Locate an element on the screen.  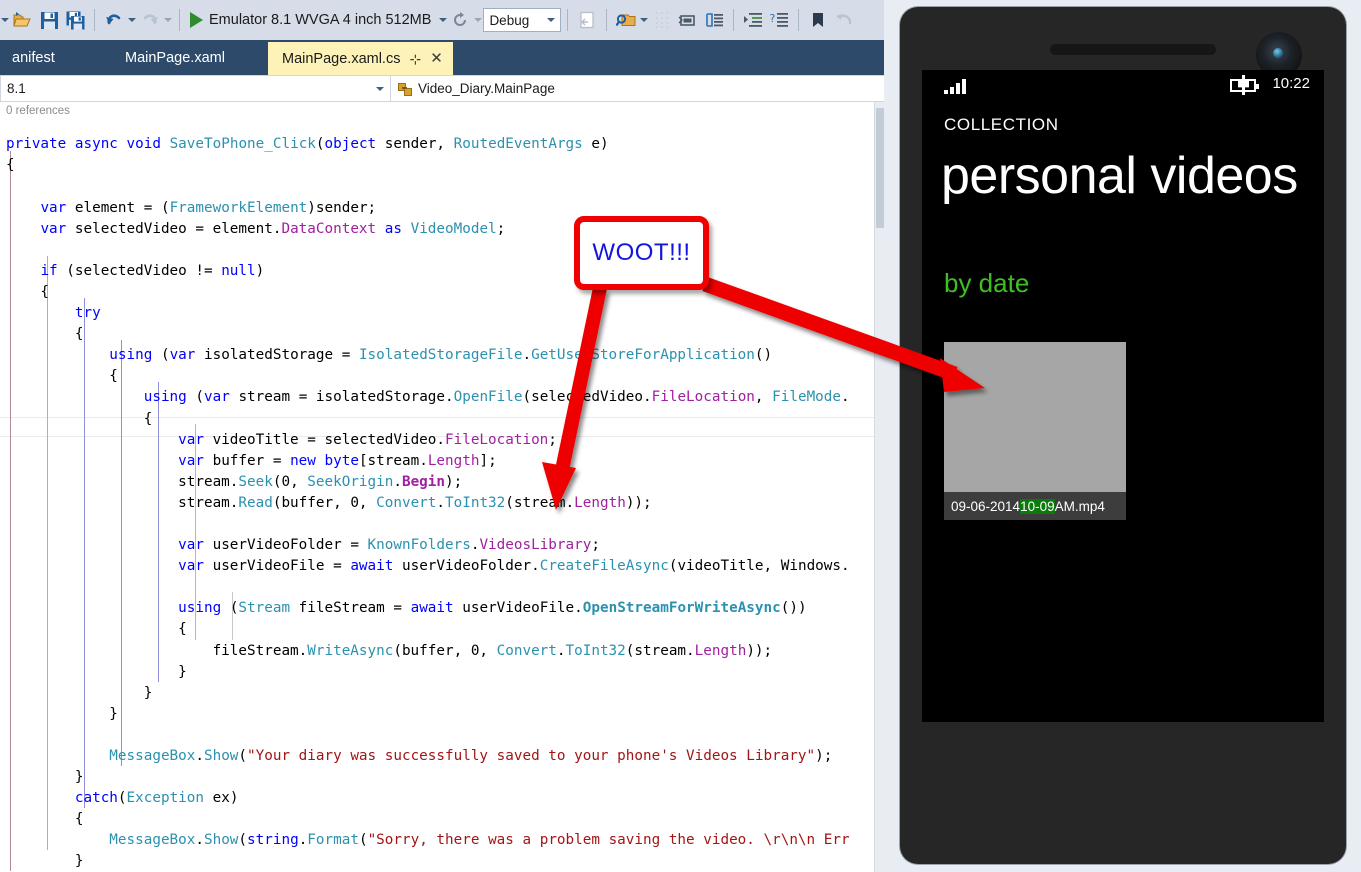
page-title: personal videos is located at coordinates (1119, 176).